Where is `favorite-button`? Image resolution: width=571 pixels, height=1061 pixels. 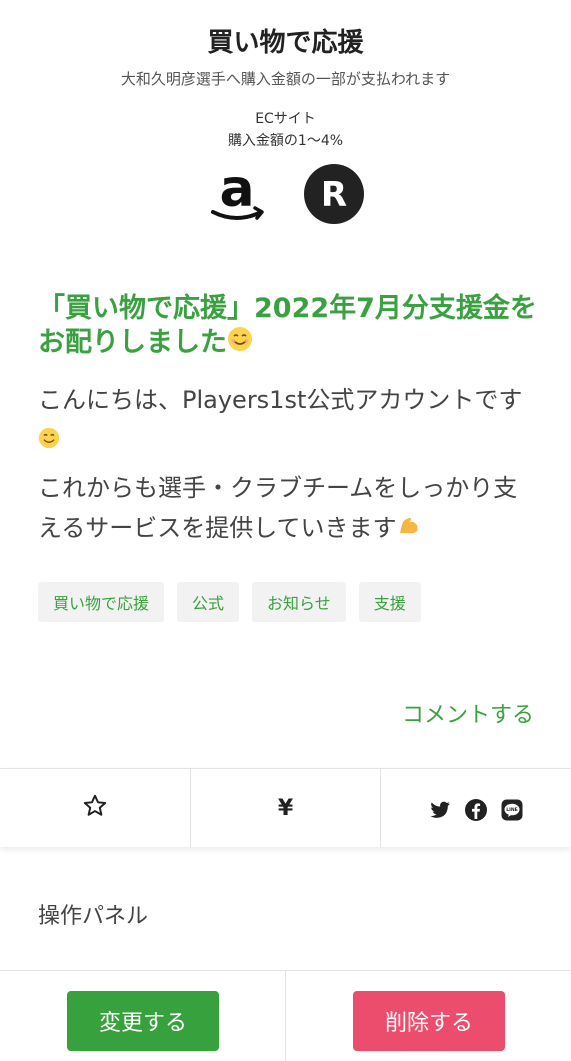
favorite-button is located at coordinates (95, 808).